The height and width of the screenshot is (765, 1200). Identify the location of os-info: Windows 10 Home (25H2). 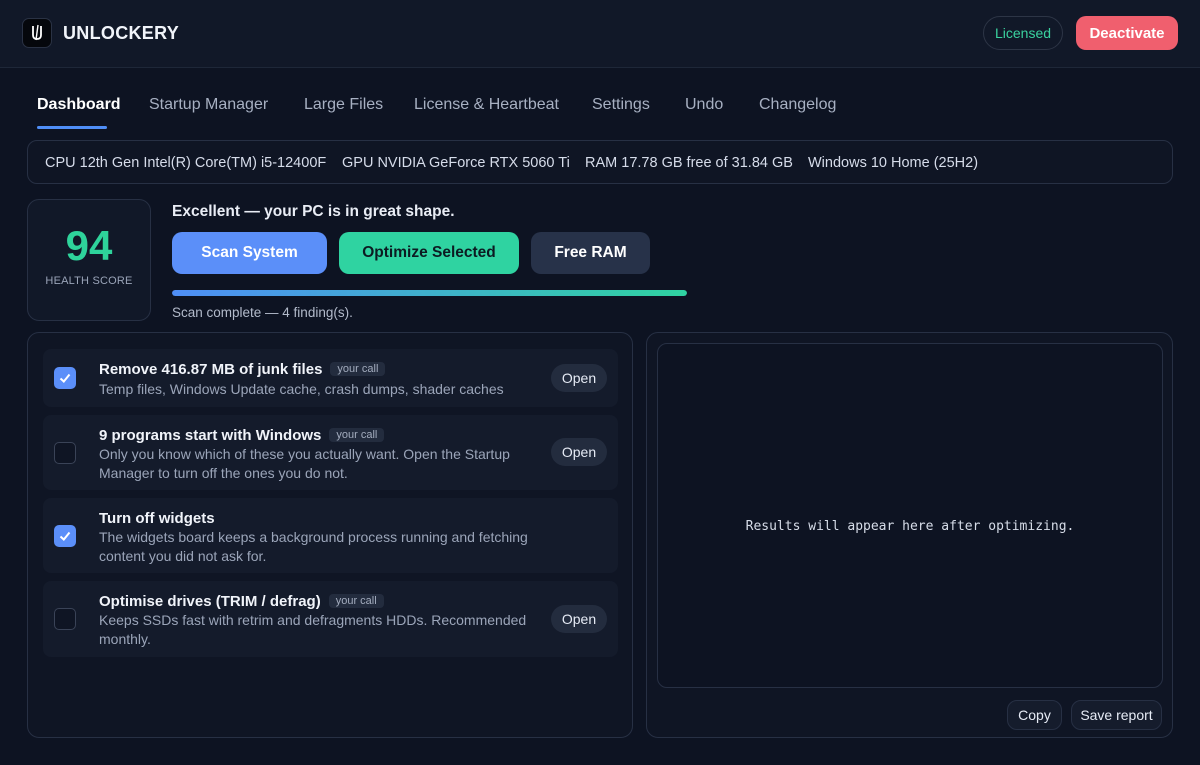
(893, 163).